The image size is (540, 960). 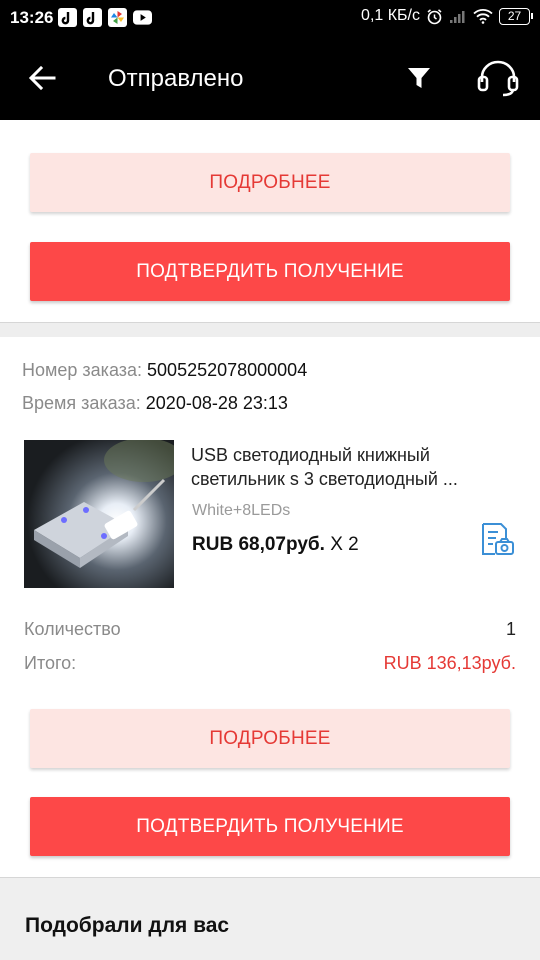 What do you see at coordinates (497, 539) in the screenshot?
I see `photo-receipt-icon` at bounding box center [497, 539].